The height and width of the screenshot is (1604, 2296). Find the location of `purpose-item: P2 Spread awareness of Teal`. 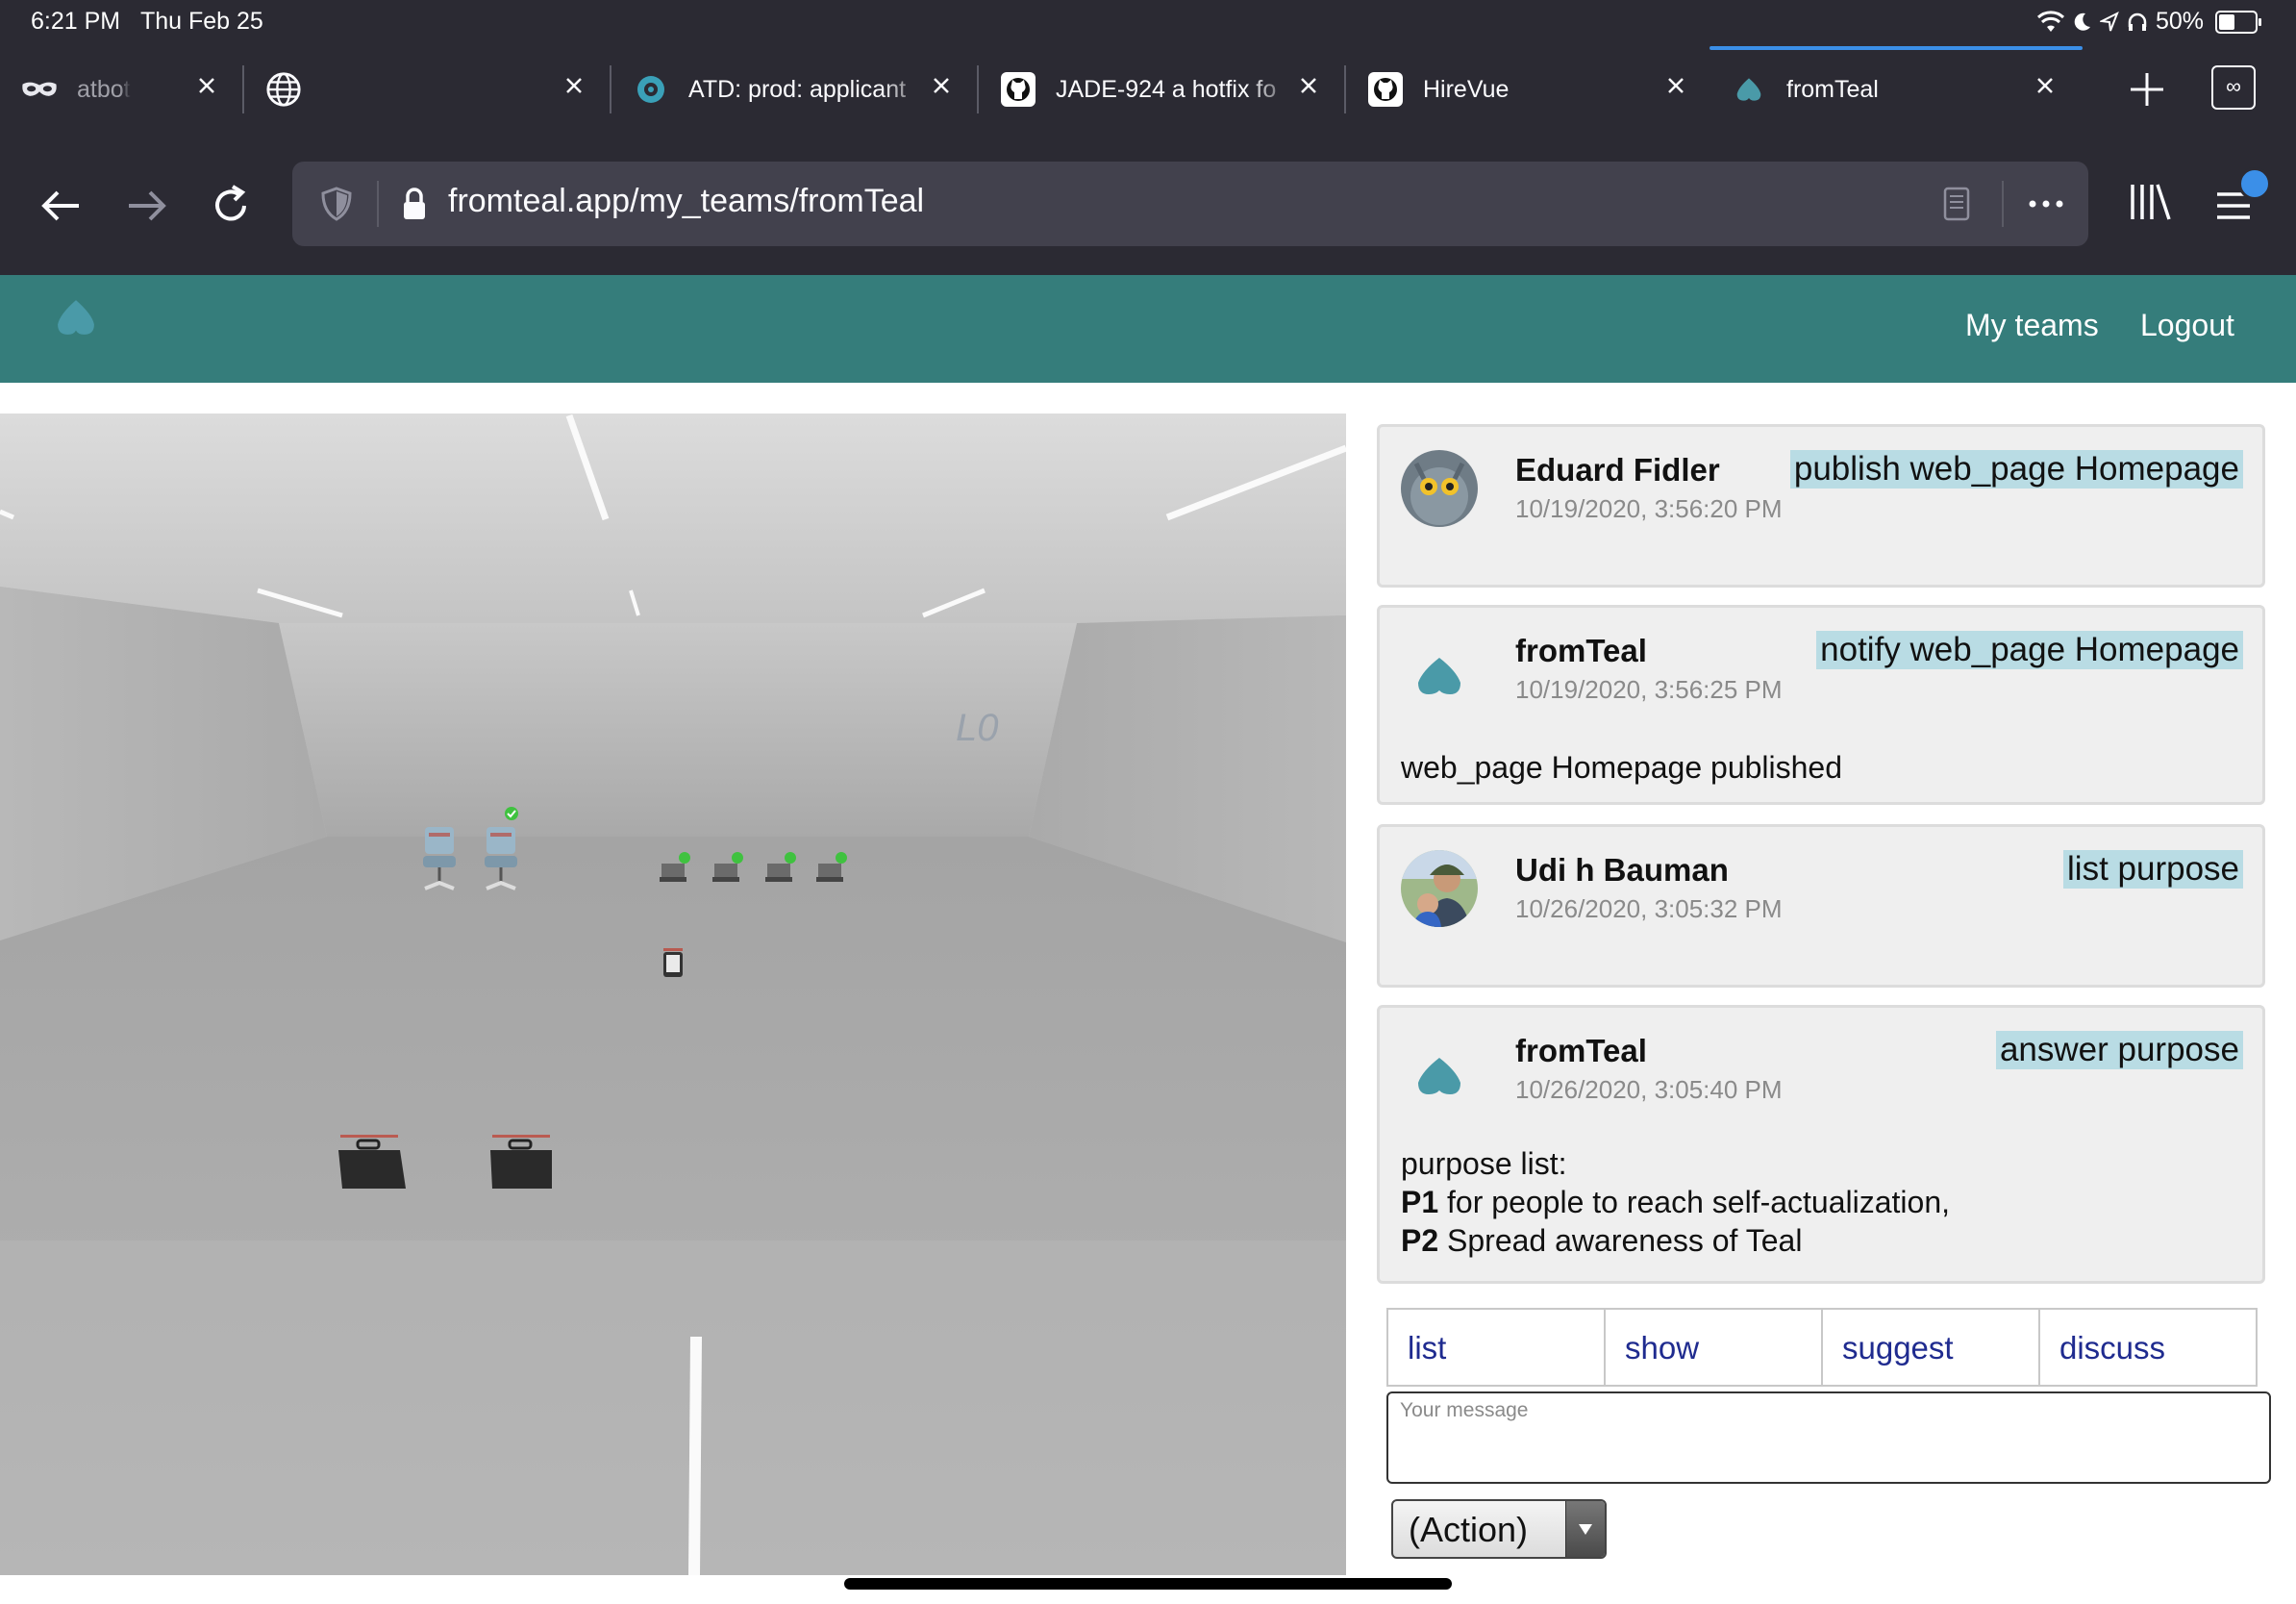

purpose-item: P2 Spread awareness of Teal is located at coordinates (1602, 1240).